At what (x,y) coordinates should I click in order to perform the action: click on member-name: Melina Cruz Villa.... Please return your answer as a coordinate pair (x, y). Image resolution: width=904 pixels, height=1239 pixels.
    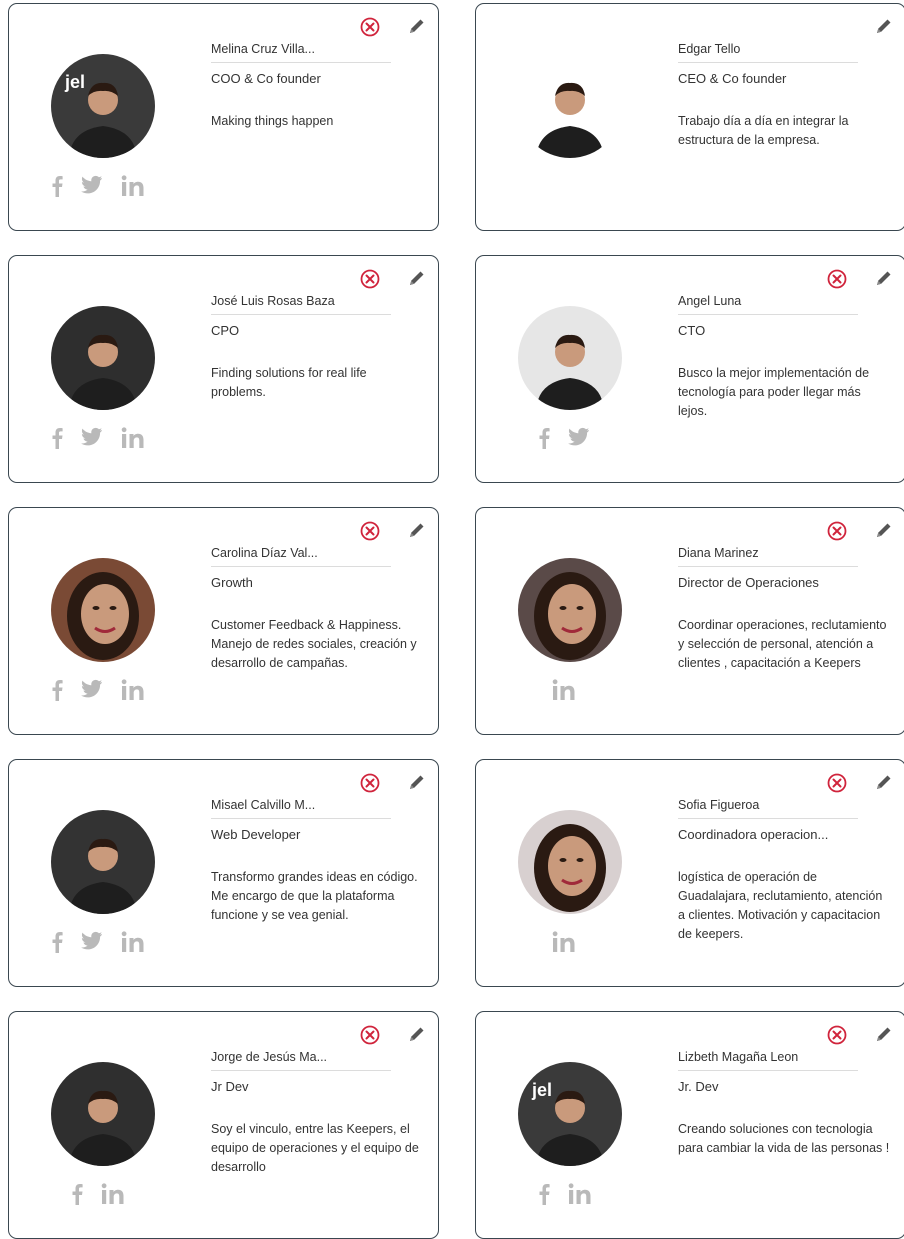
    Looking at the image, I should click on (301, 52).